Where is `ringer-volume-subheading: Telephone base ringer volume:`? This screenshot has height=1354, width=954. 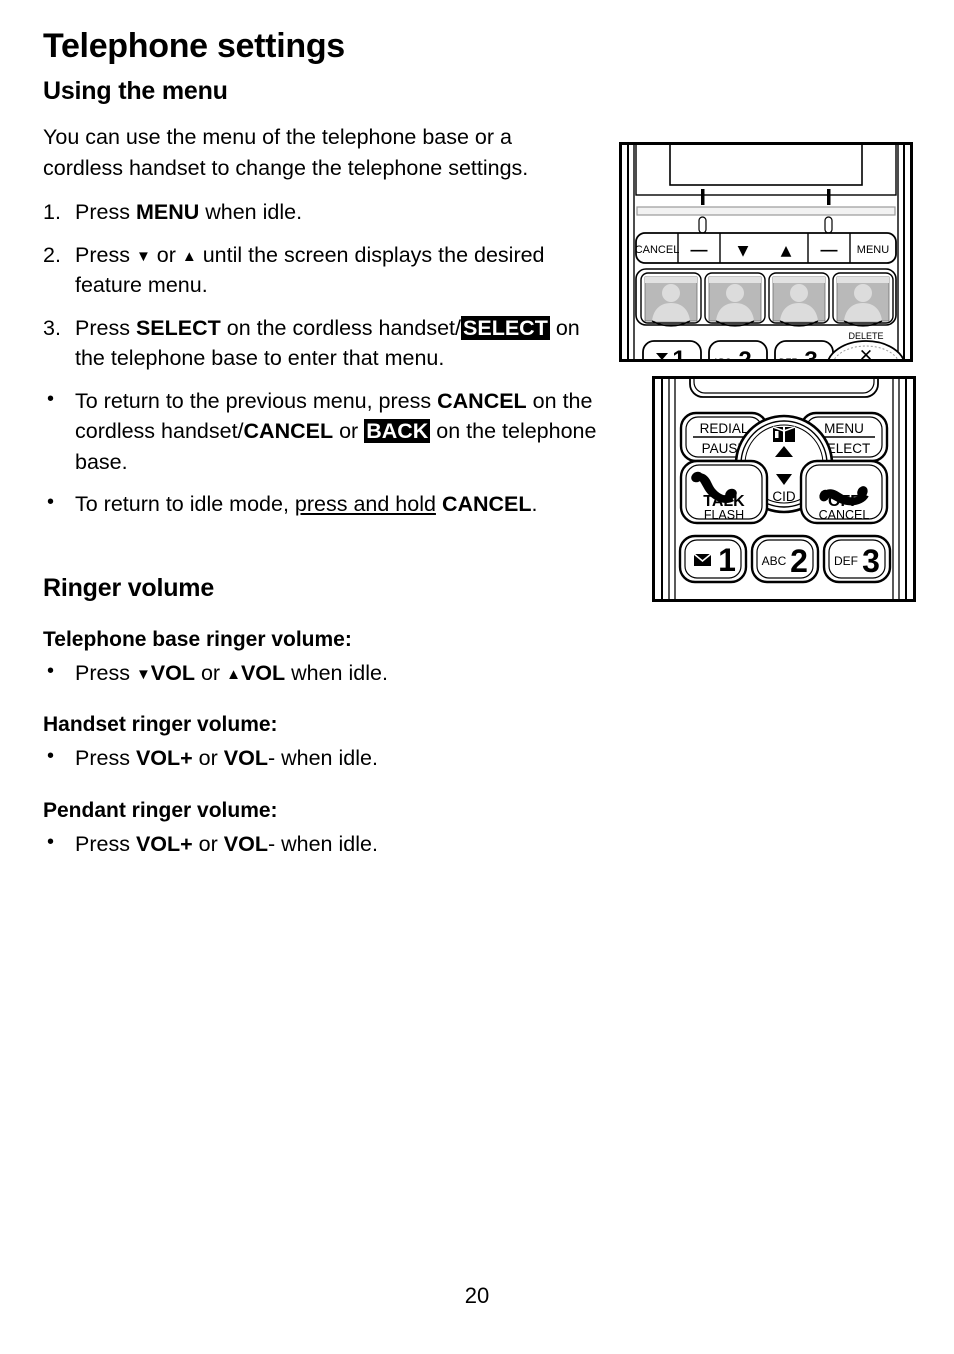
ringer-volume-subheading: Telephone base ringer volume: is located at coordinates (197, 639).